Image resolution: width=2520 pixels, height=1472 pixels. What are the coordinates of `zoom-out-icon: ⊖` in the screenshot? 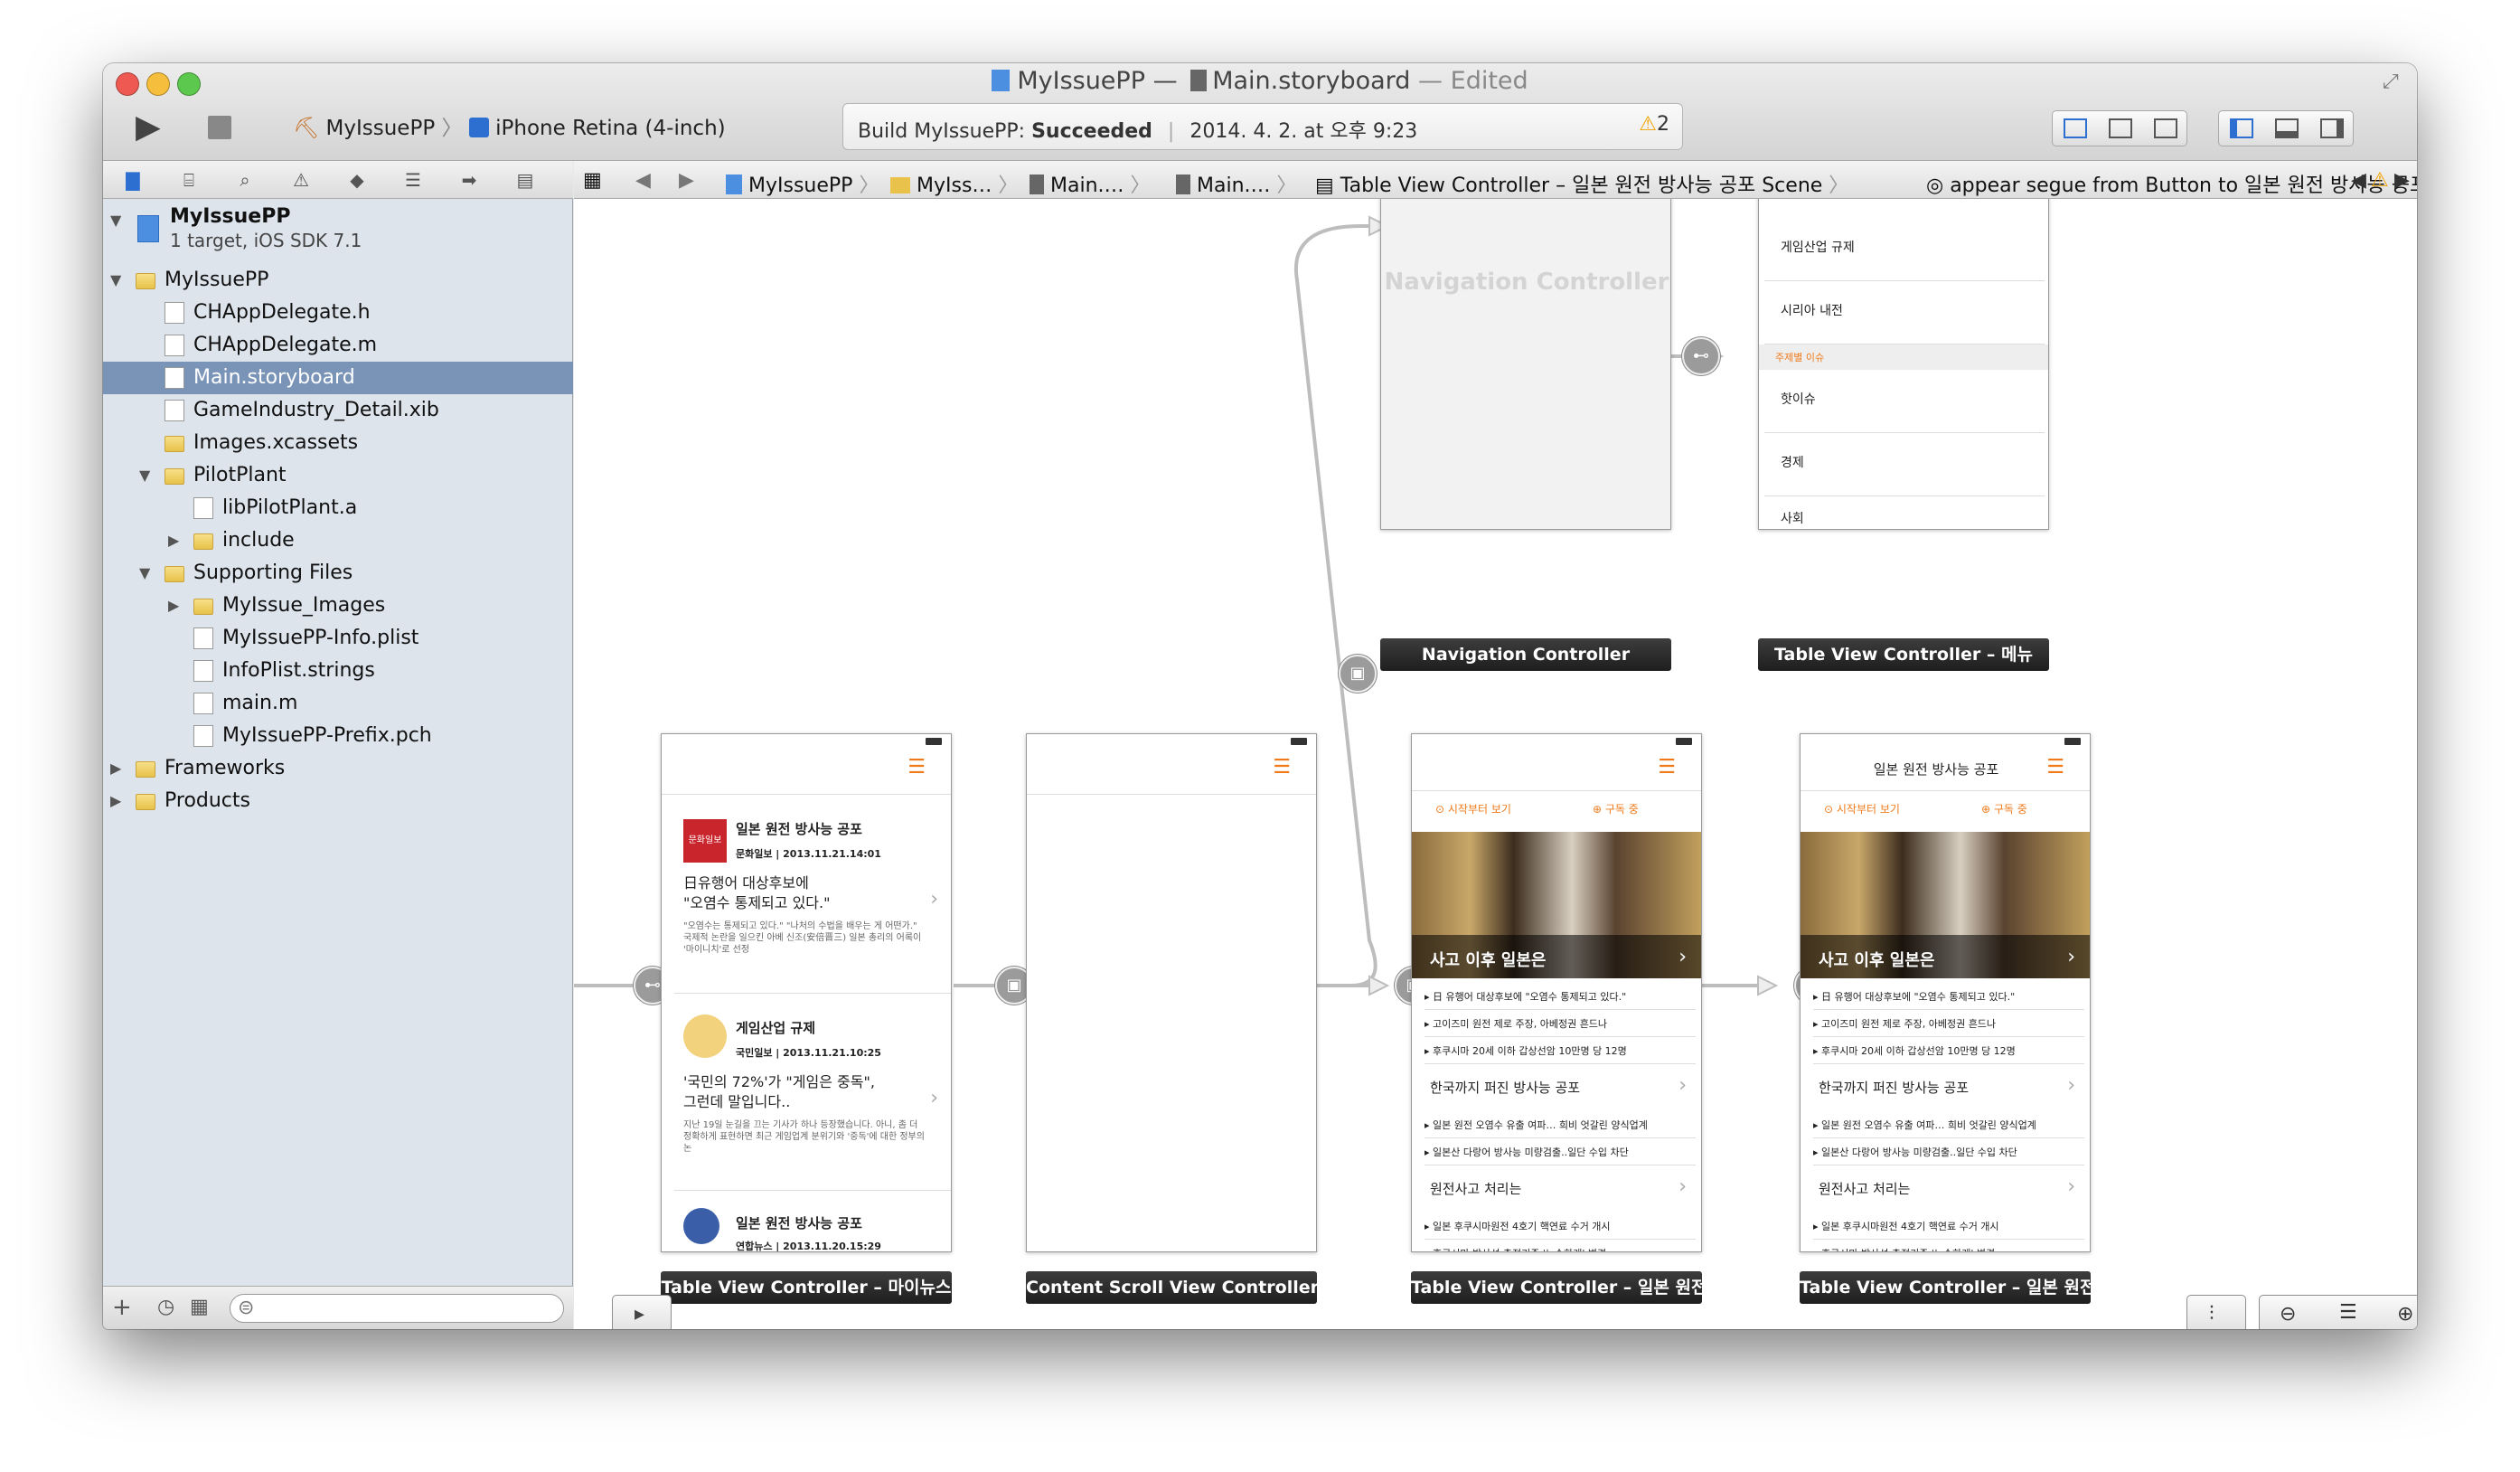 It's located at (2288, 1314).